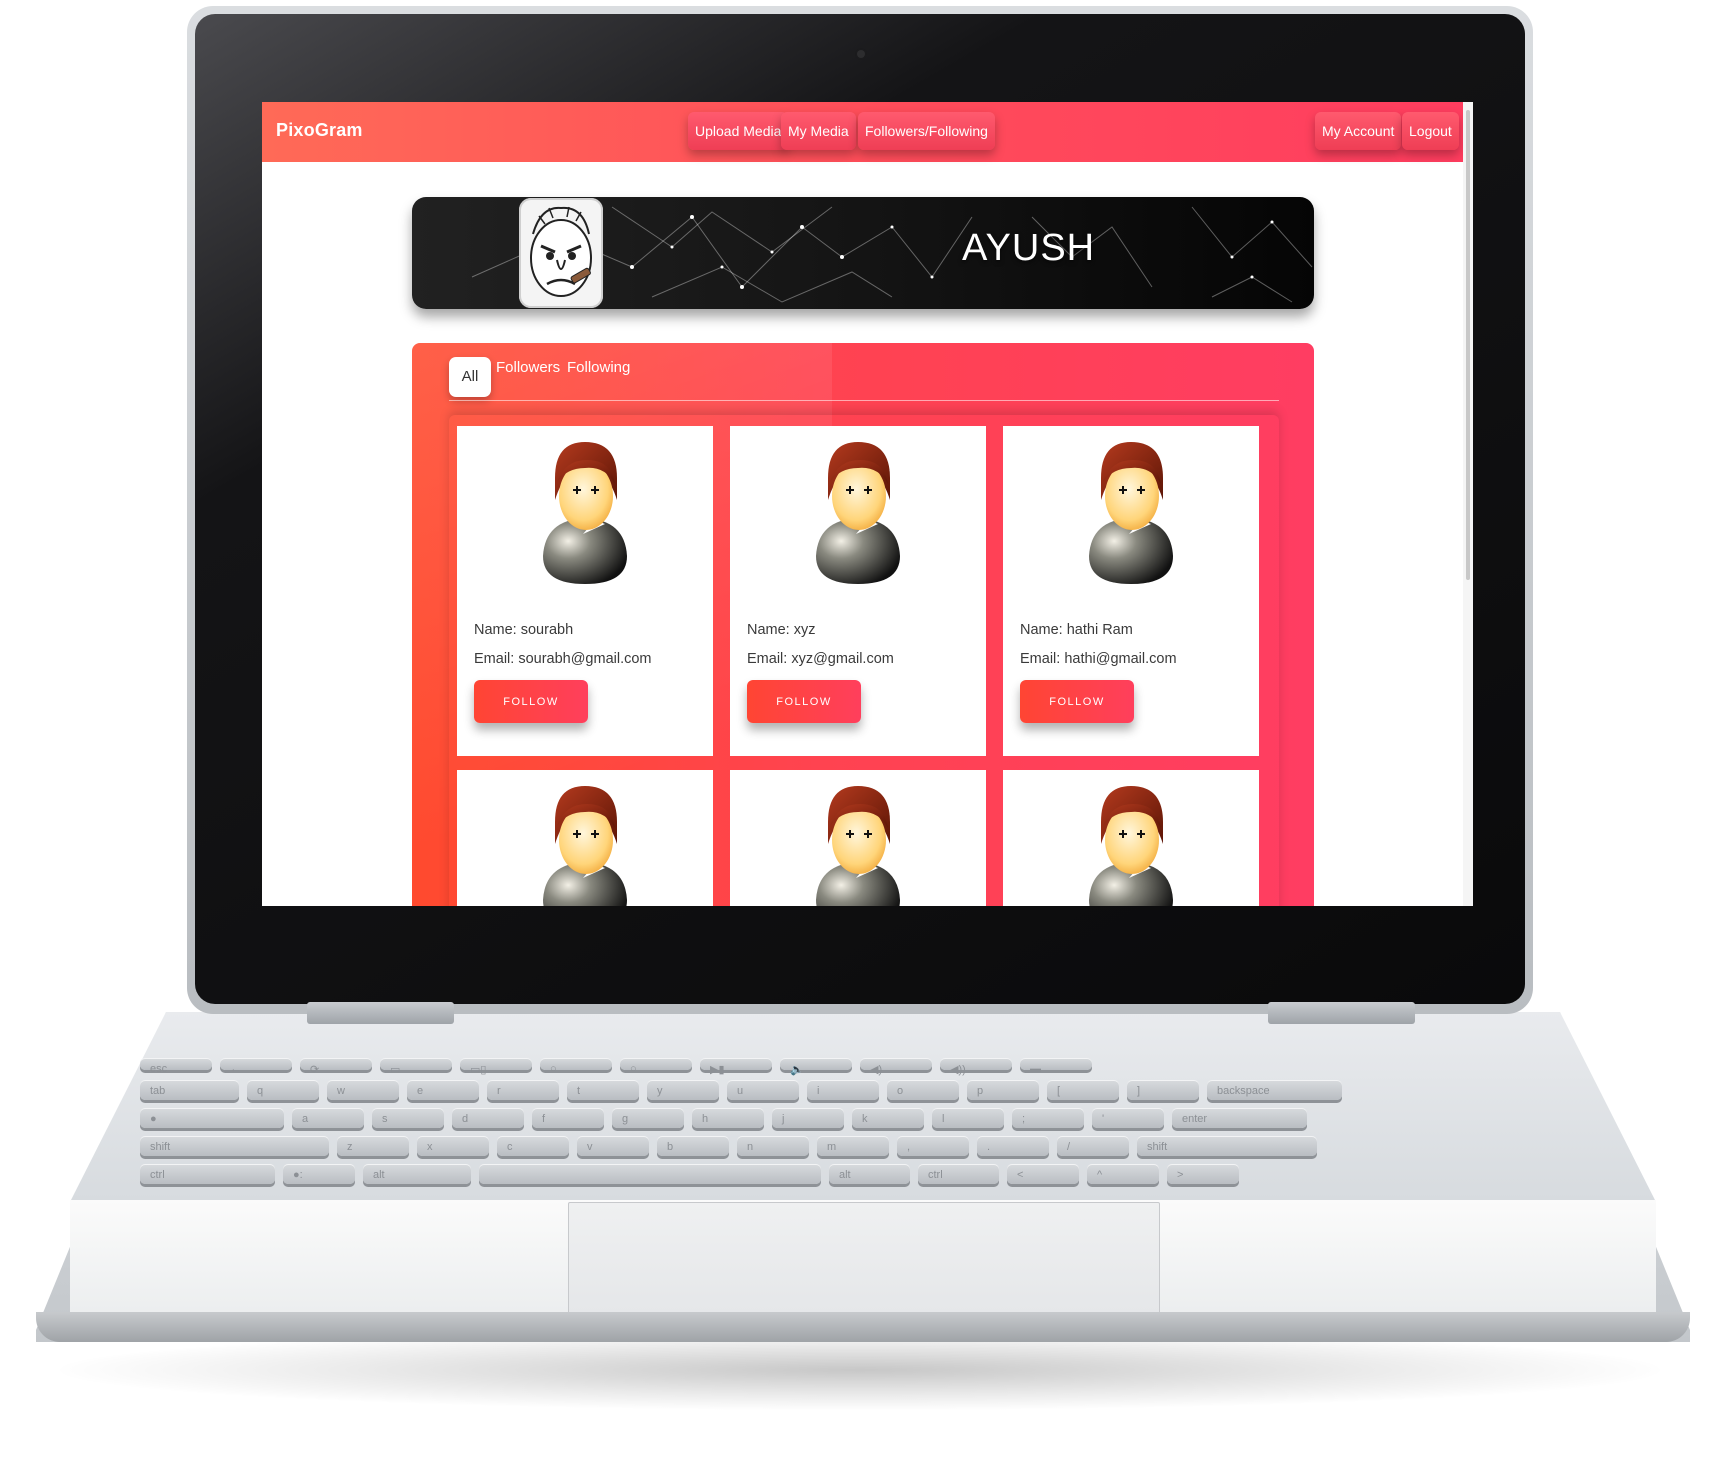 This screenshot has width=1719, height=1482. What do you see at coordinates (683, 1090) in the screenshot?
I see `keyboard-key: y` at bounding box center [683, 1090].